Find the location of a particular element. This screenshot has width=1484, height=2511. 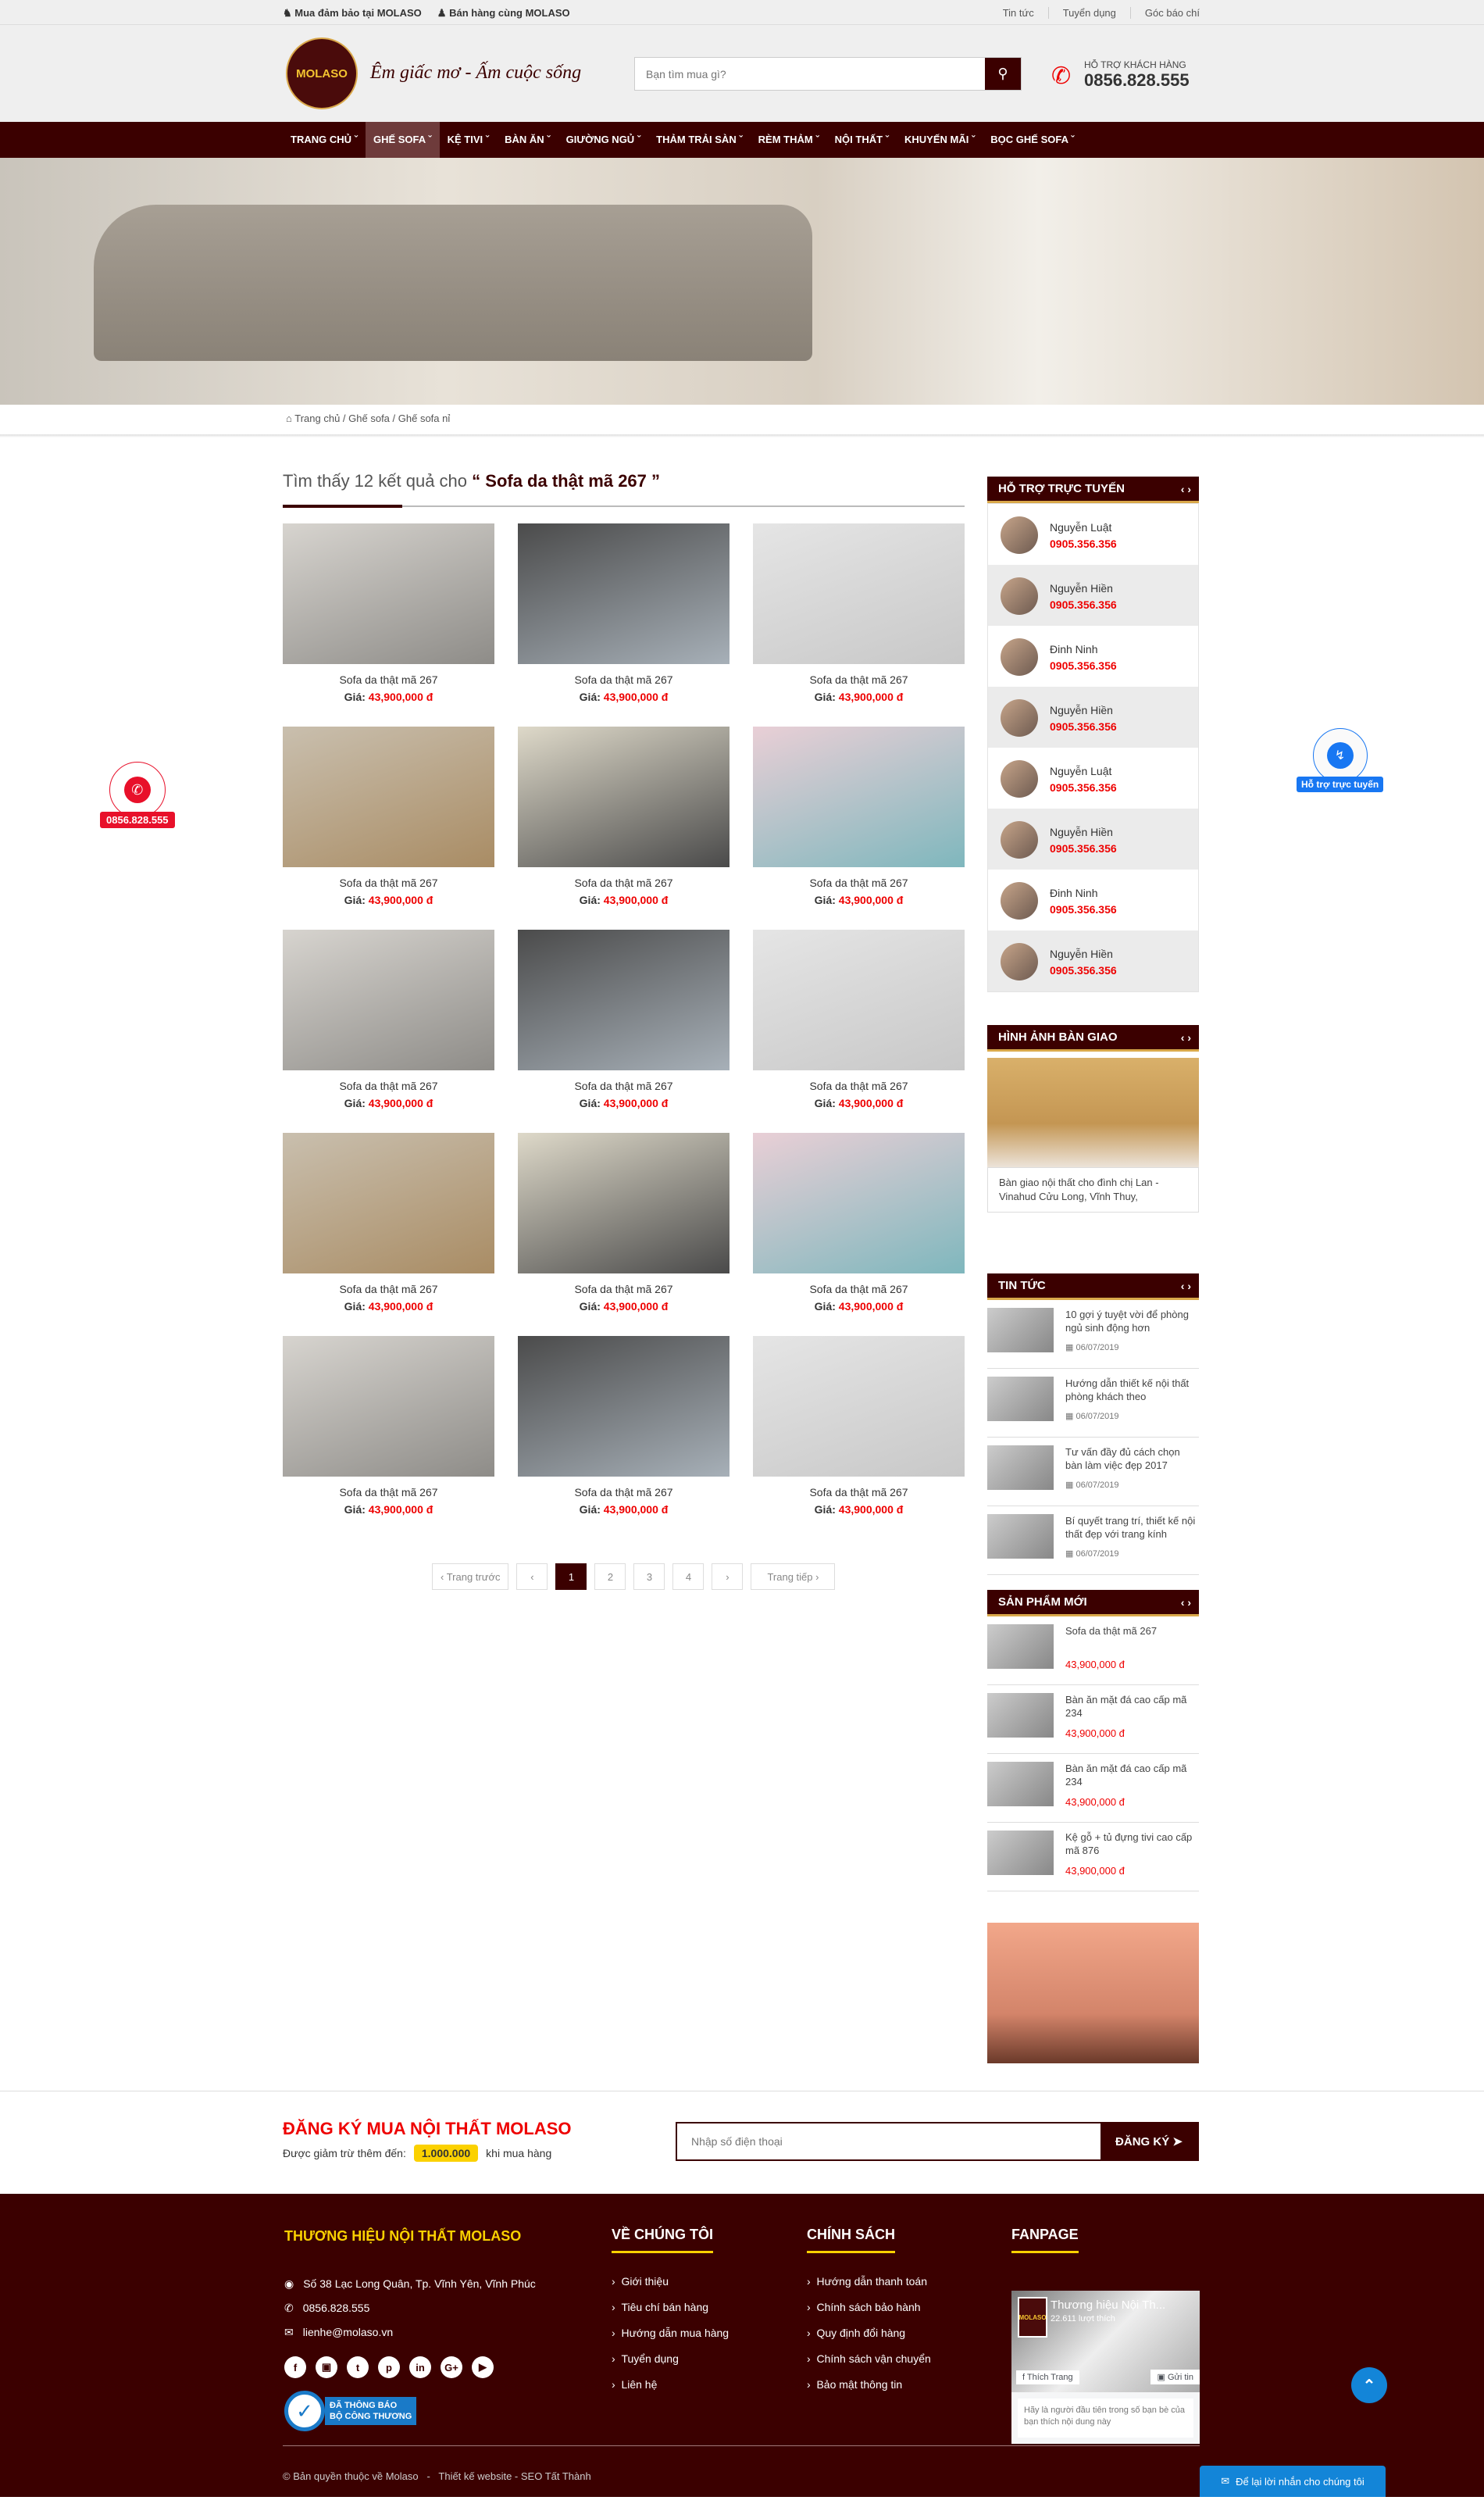

product-name: Kệ gỗ + tủ đựng tivi cao cấp mã 876 is located at coordinates (1131, 1844).